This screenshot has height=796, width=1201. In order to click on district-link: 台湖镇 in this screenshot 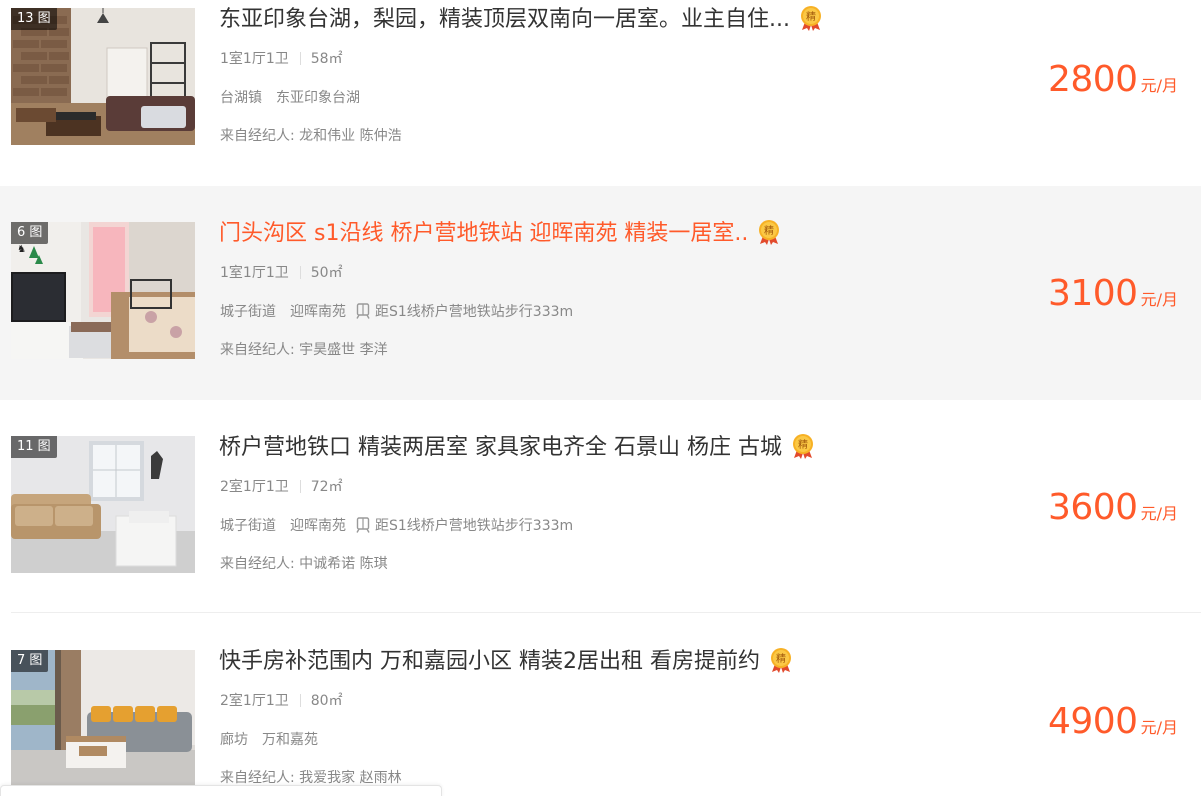, I will do `click(241, 98)`.